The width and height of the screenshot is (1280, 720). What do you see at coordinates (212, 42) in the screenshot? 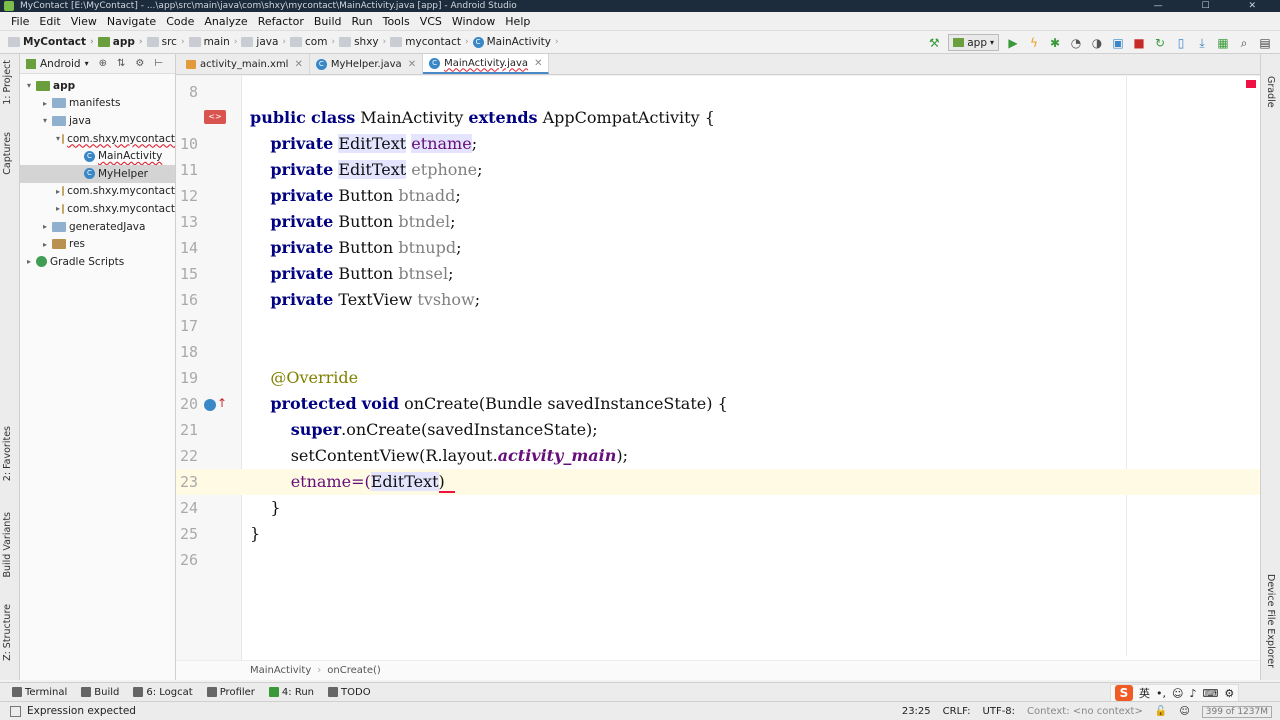
I see `breadcrumb-main: main ›` at bounding box center [212, 42].